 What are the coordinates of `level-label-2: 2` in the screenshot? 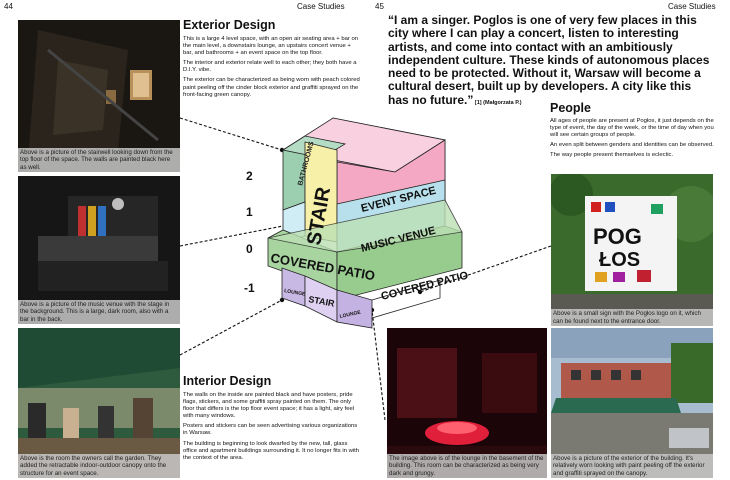 It's located at (249, 176).